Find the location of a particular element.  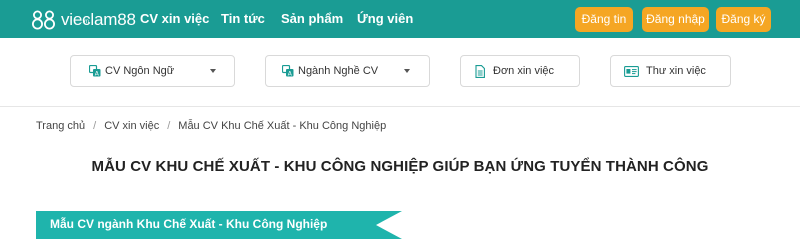

cover-letter-button: Thư xin việc is located at coordinates (670, 71).